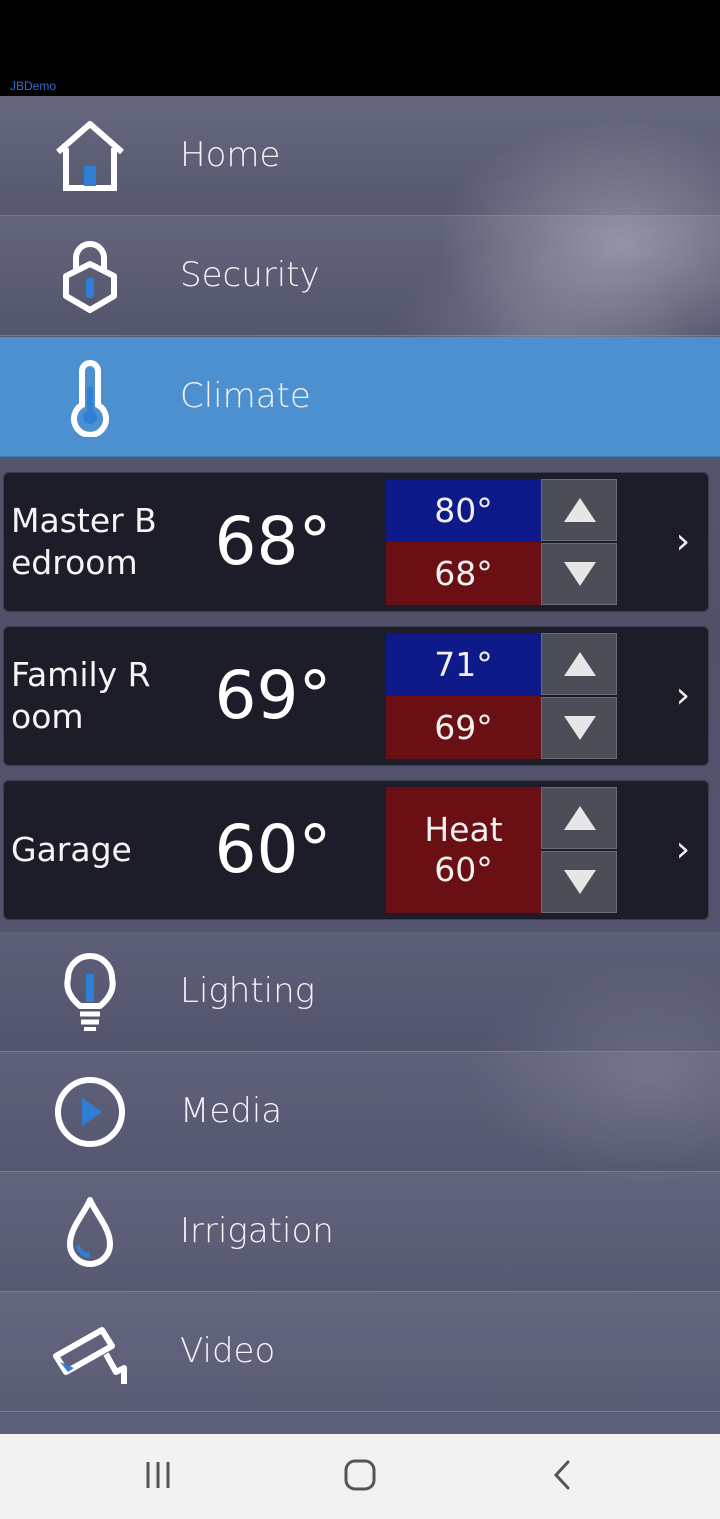 The width and height of the screenshot is (720, 1519). I want to click on home-circle-icon, so click(360, 1476).